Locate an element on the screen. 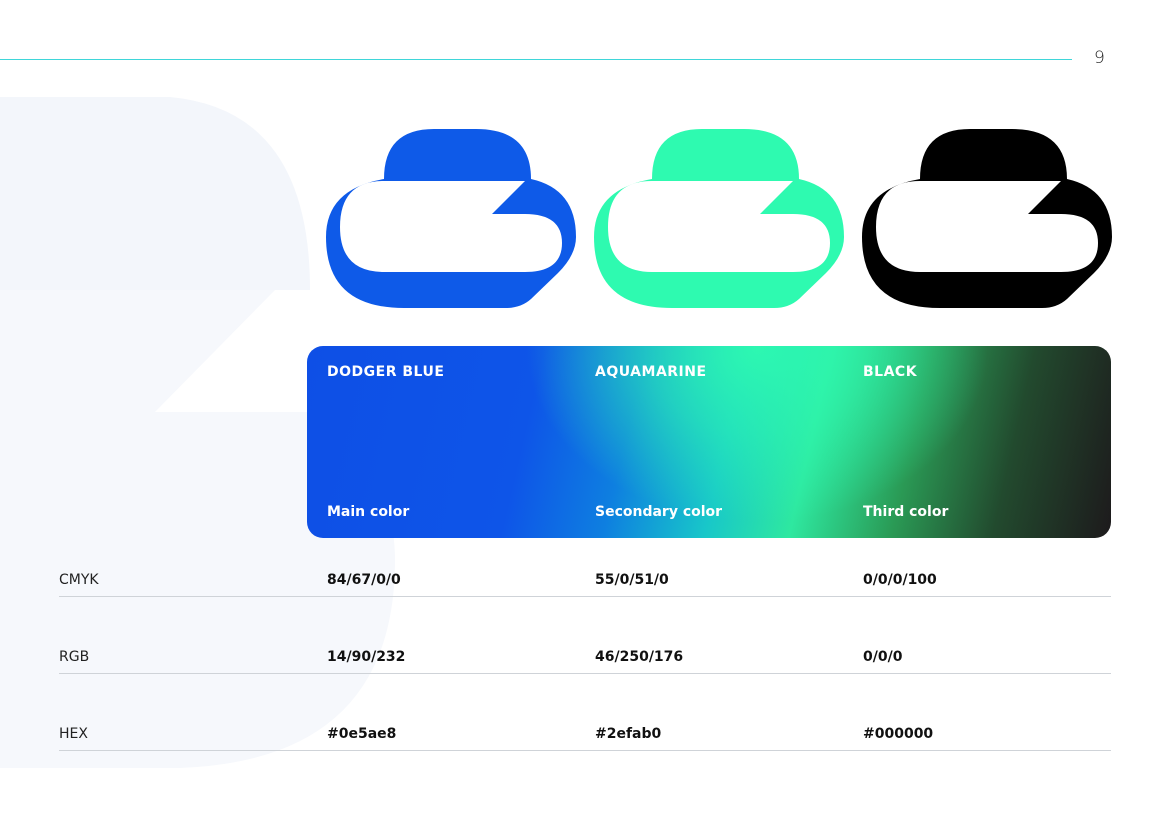 The image size is (1170, 827). spec-value: 0/0/0/100 is located at coordinates (900, 580).